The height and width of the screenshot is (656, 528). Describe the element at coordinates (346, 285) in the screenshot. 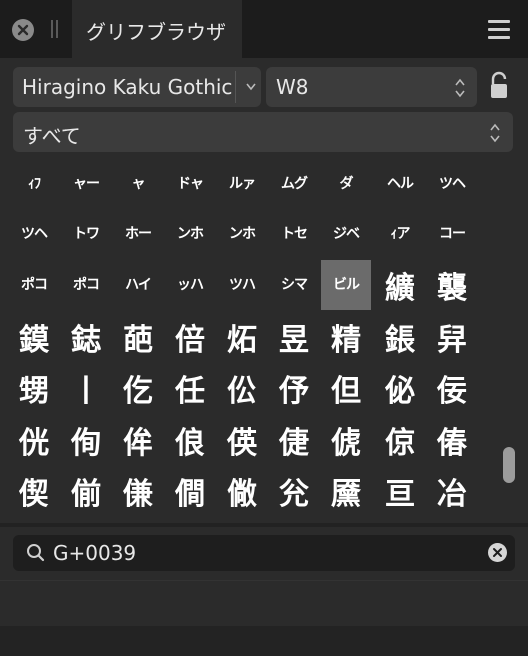

I see `glyph-cell: ビル` at that location.